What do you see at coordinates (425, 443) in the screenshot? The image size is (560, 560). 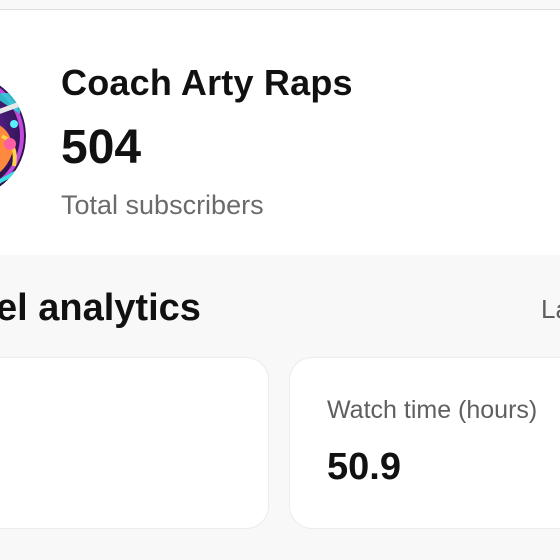 I see `metric-card-watch-time: Watch time (hours) 50.9` at bounding box center [425, 443].